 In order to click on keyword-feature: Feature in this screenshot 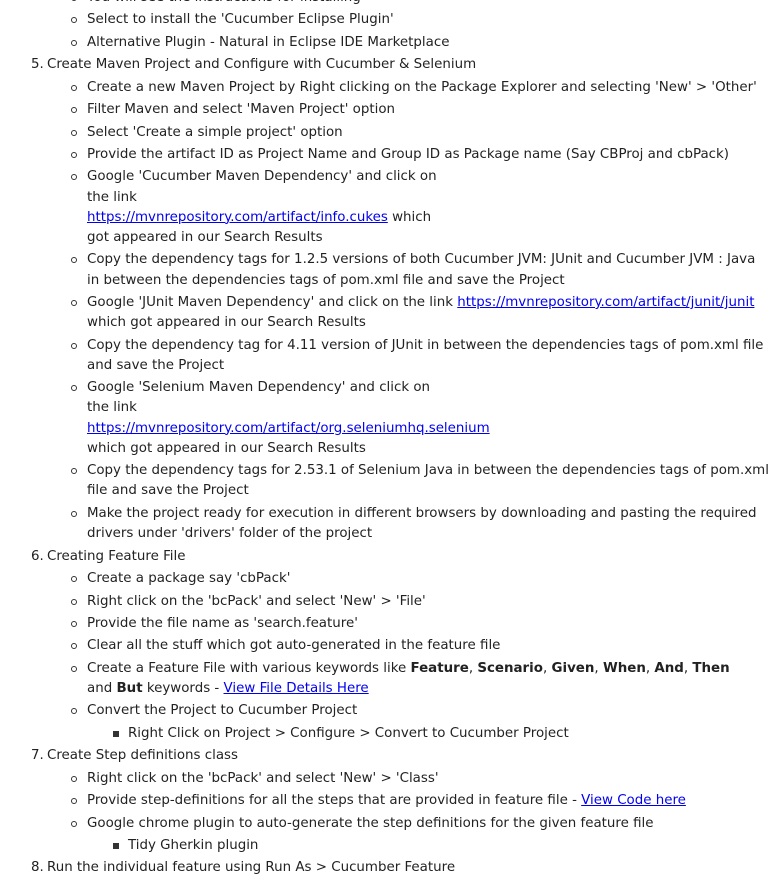, I will do `click(439, 668)`.